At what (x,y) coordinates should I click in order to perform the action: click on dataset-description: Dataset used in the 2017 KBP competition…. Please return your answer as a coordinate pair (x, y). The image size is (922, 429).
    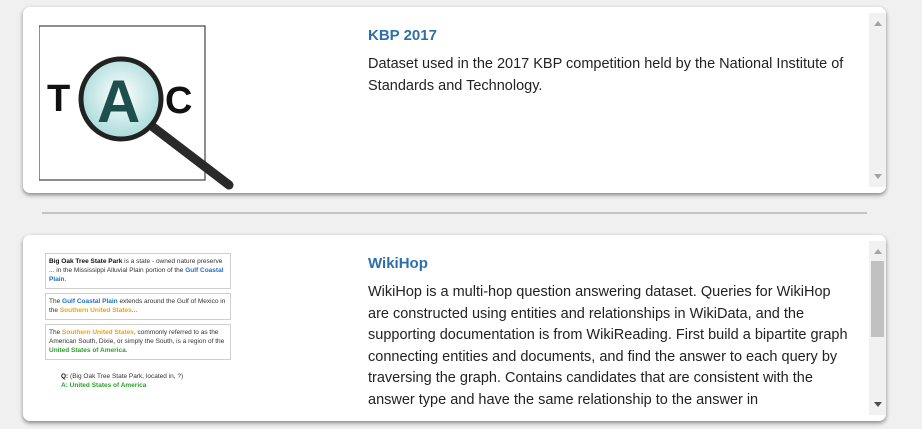
    Looking at the image, I should click on (606, 75).